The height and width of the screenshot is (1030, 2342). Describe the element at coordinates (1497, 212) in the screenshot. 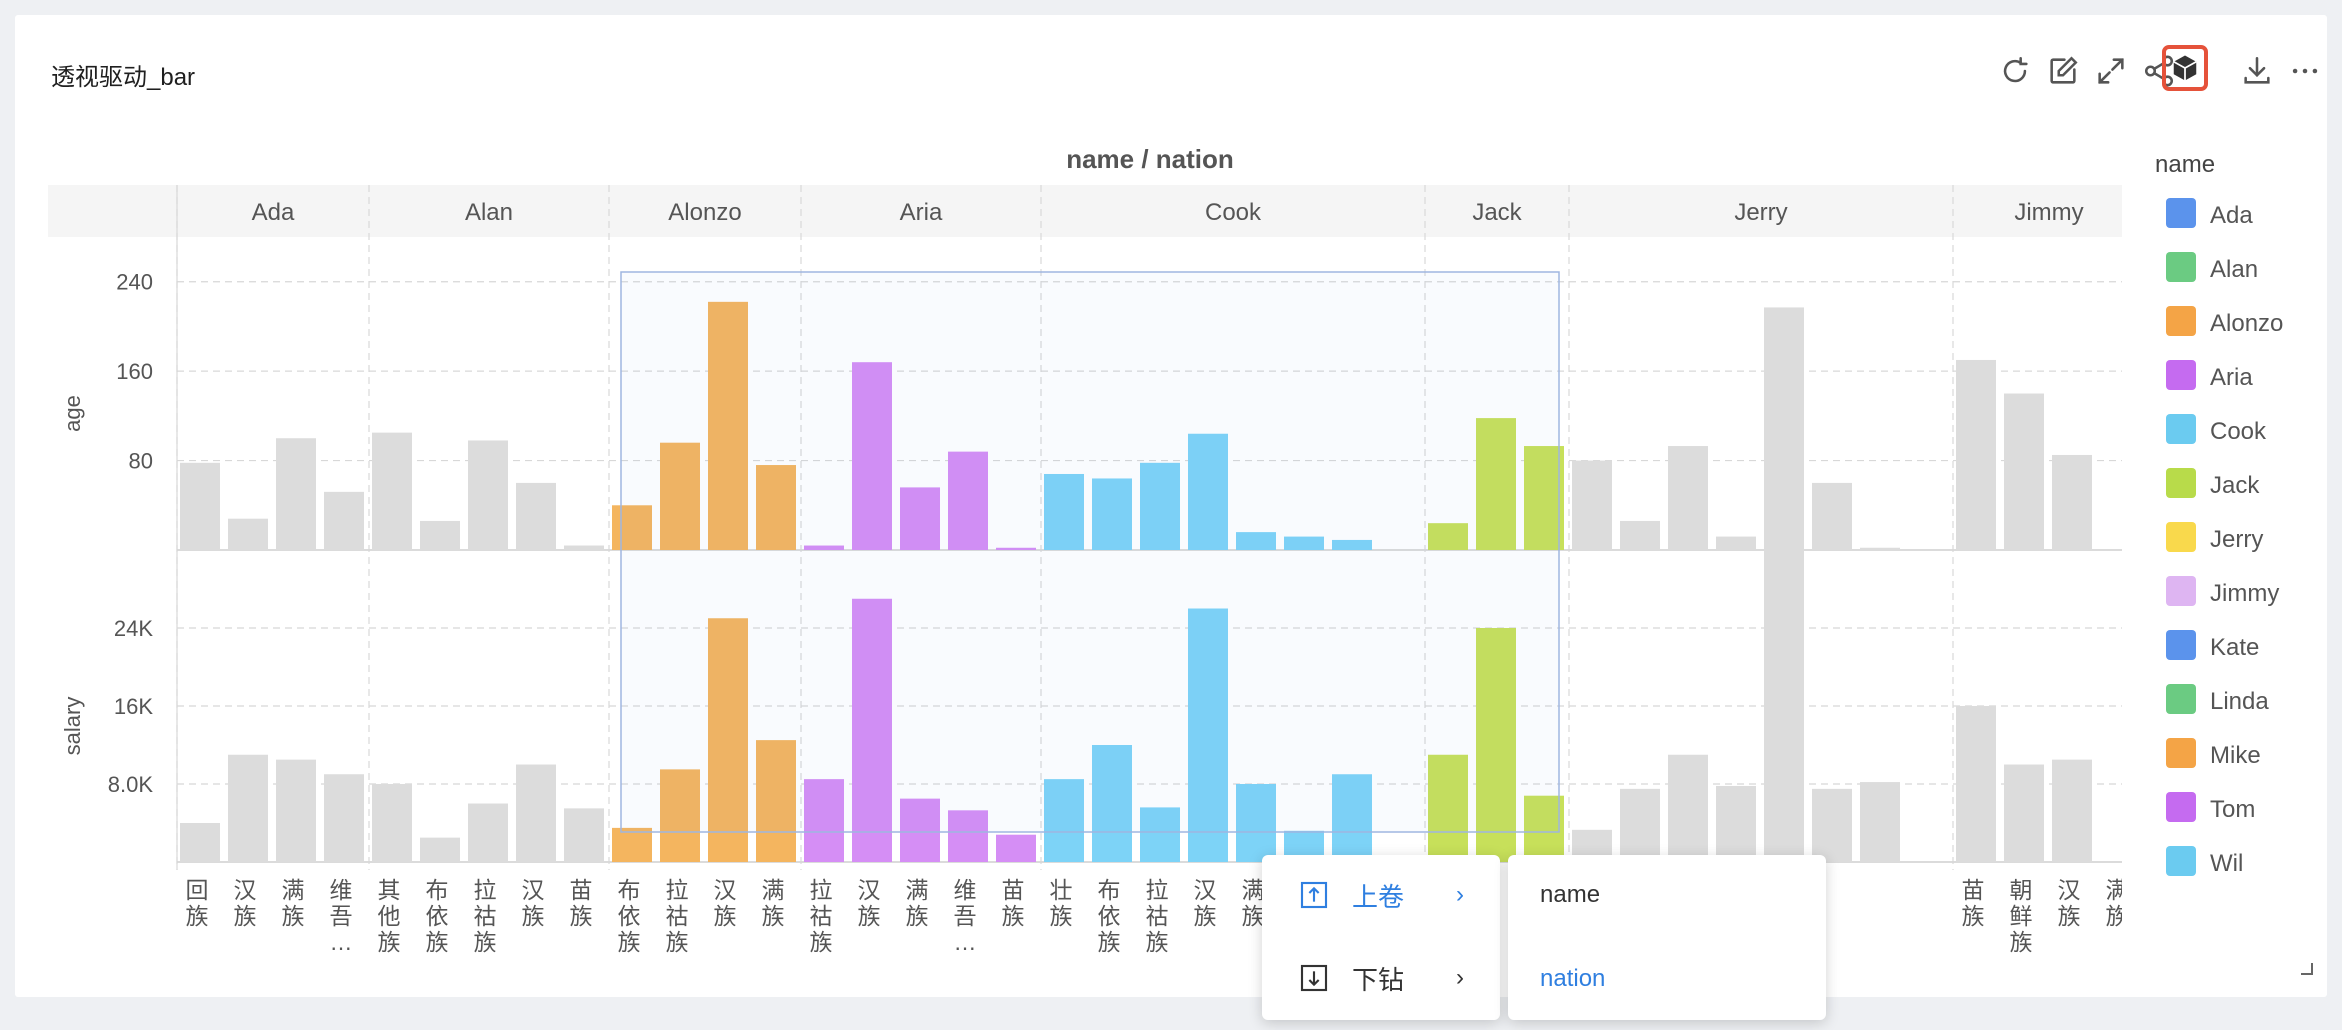

I see `column-header-label: Jack` at that location.